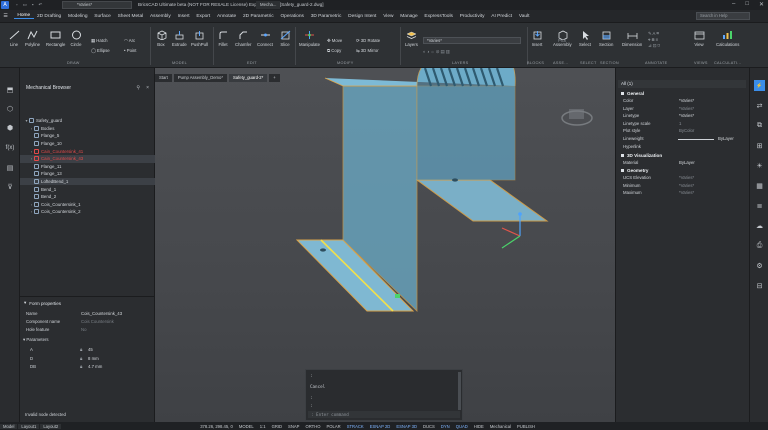 The image size is (768, 430). Describe the element at coordinates (263, 426) in the screenshot. I see `status-toggle: 1:1` at that location.